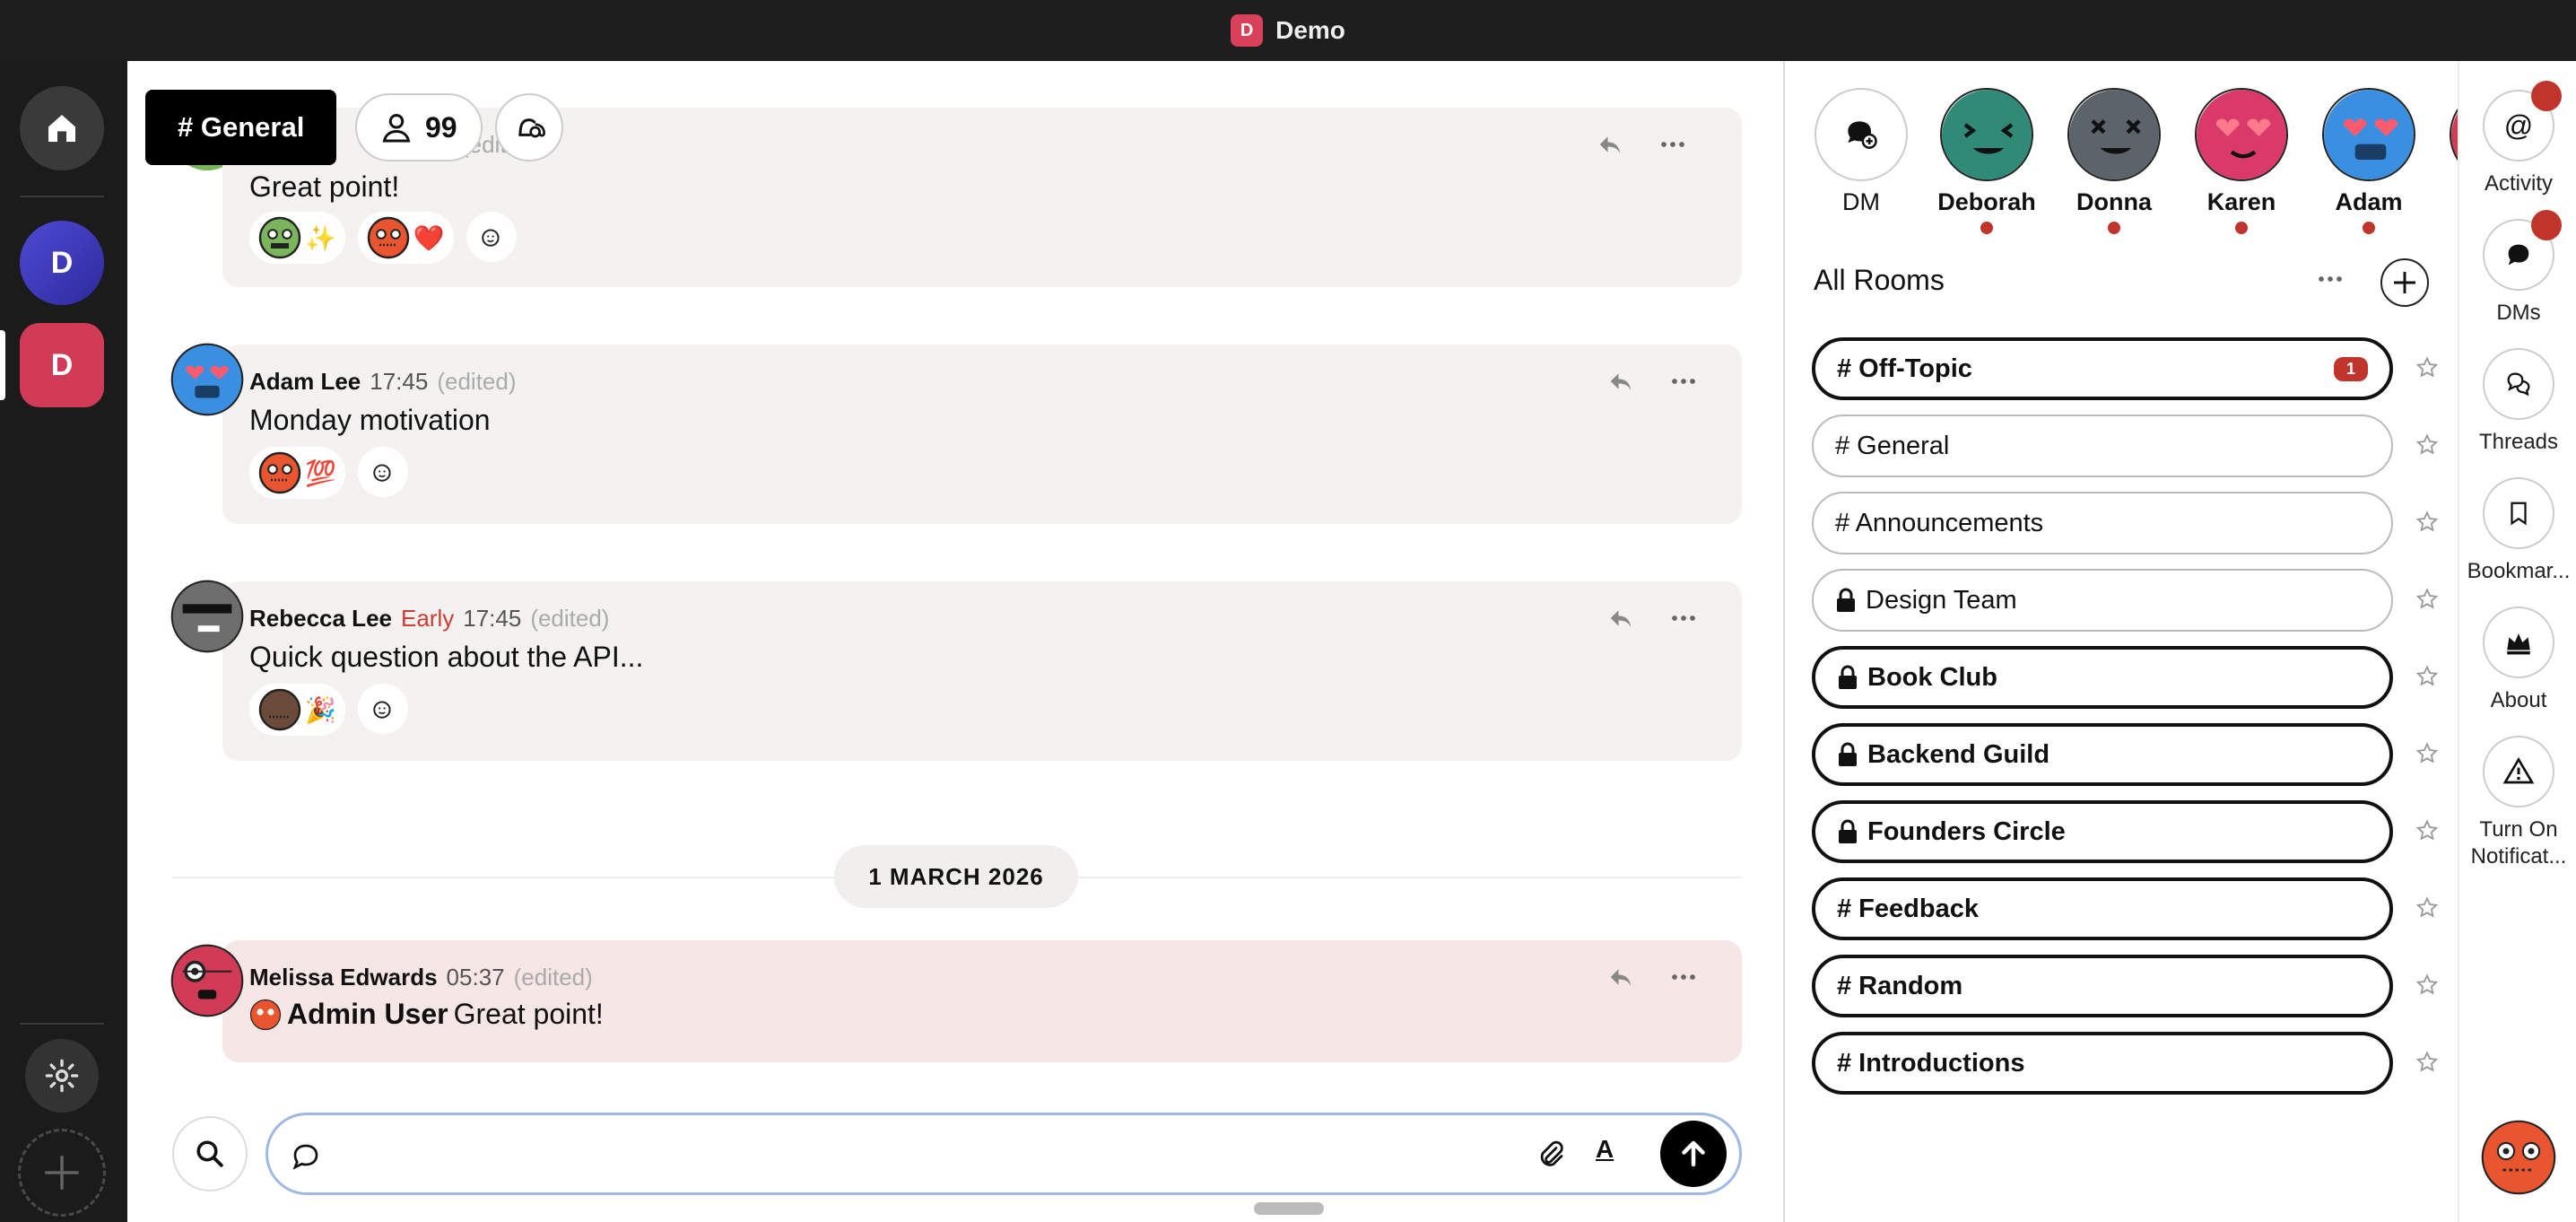 The width and height of the screenshot is (2576, 1222). Describe the element at coordinates (2114, 161) in the screenshot. I see `dm-donna: Donna` at that location.